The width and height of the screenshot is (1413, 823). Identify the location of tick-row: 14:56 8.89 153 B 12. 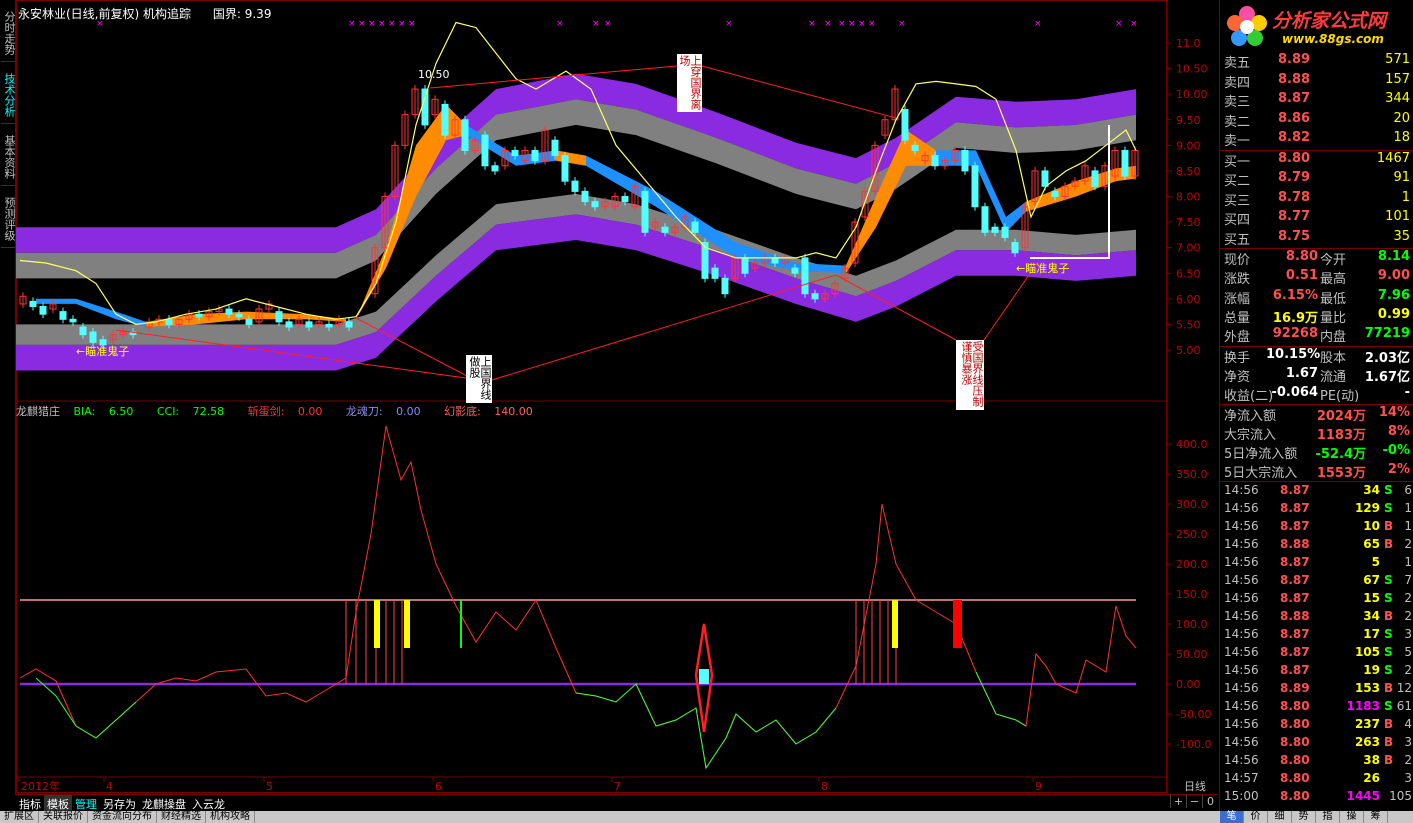
(1317, 690).